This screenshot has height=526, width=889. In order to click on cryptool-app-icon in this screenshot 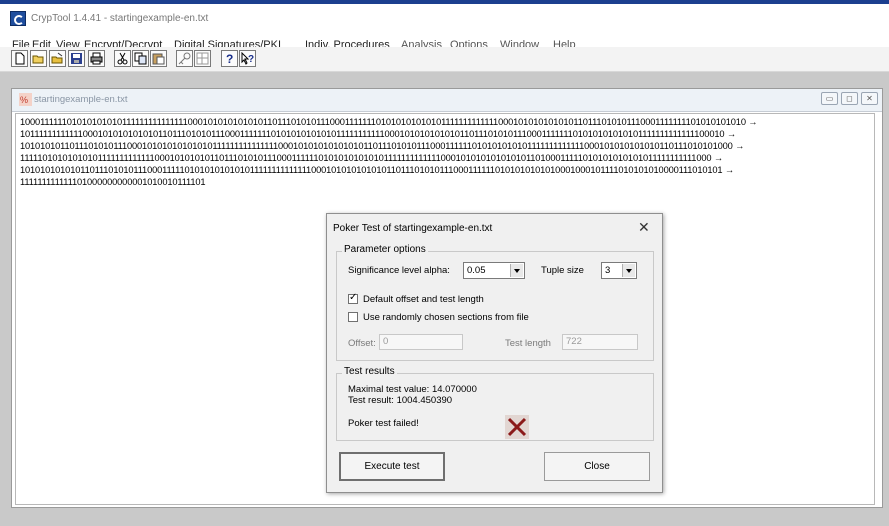, I will do `click(18, 18)`.